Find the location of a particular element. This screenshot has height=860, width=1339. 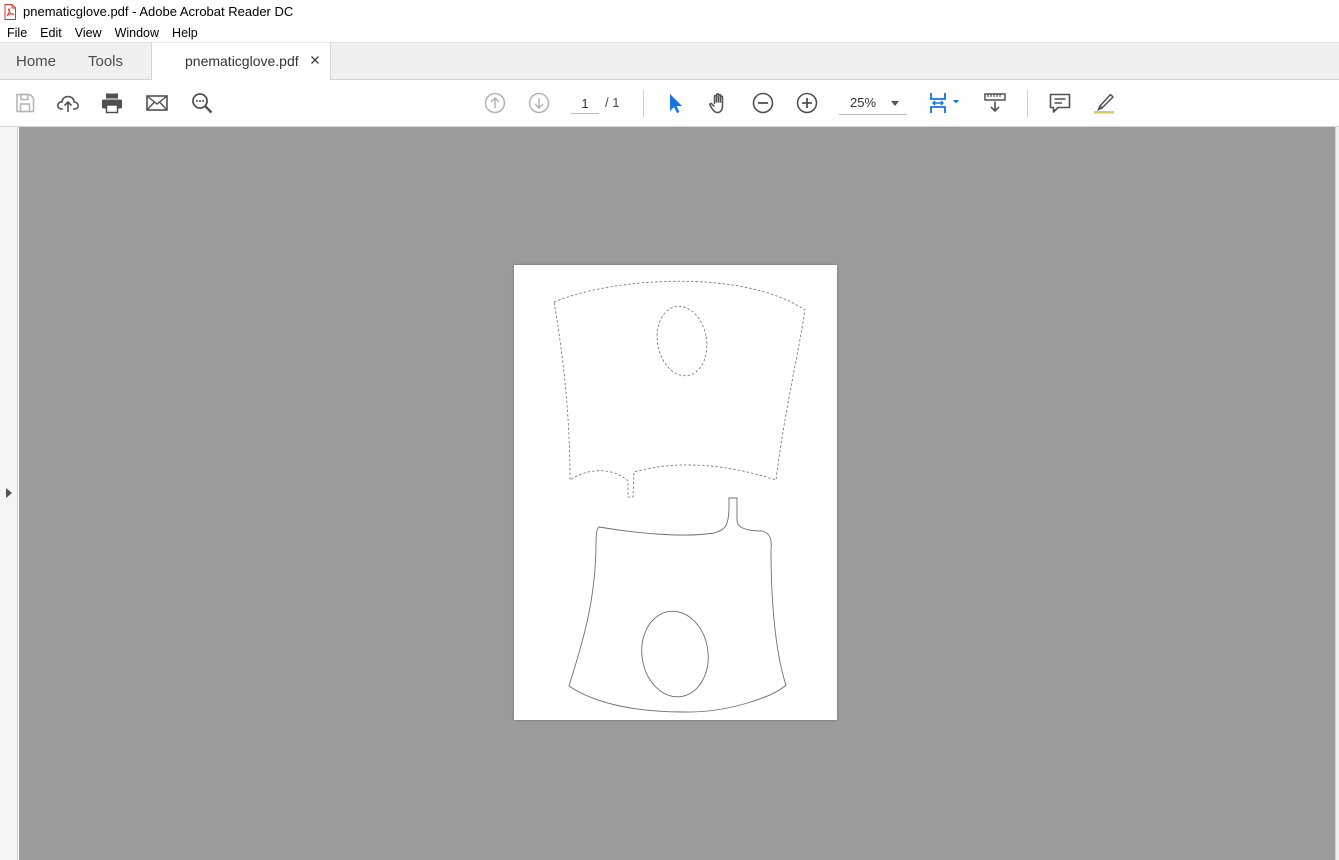

email-button is located at coordinates (157, 103).